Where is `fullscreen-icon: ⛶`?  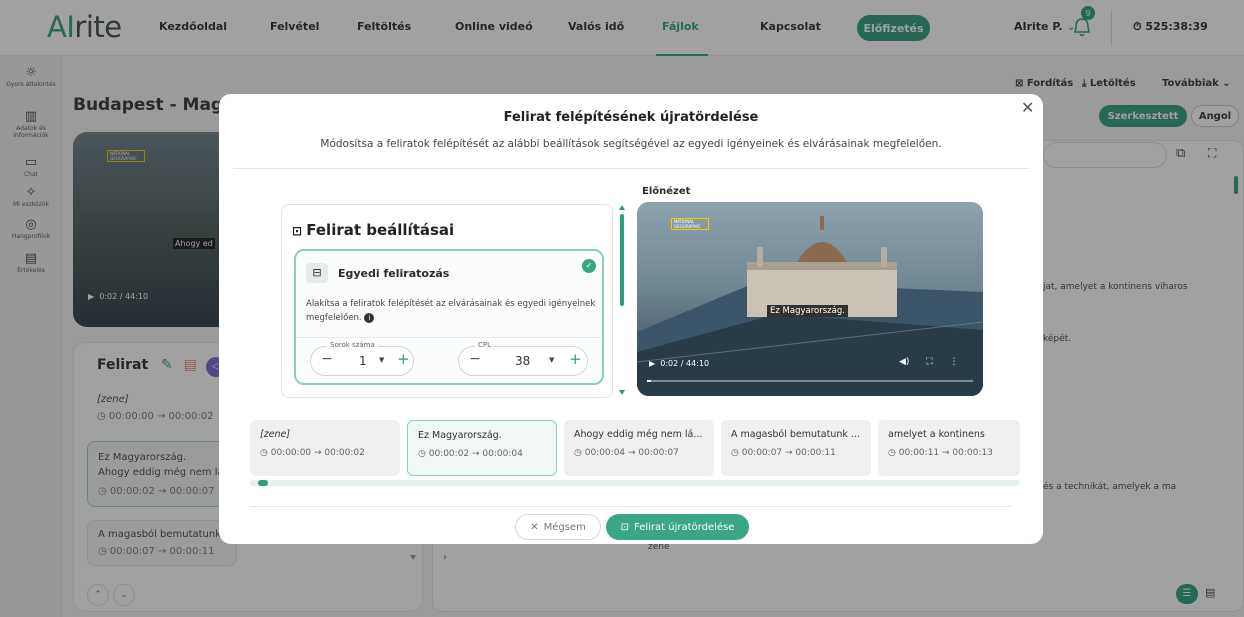 fullscreen-icon: ⛶ is located at coordinates (929, 362).